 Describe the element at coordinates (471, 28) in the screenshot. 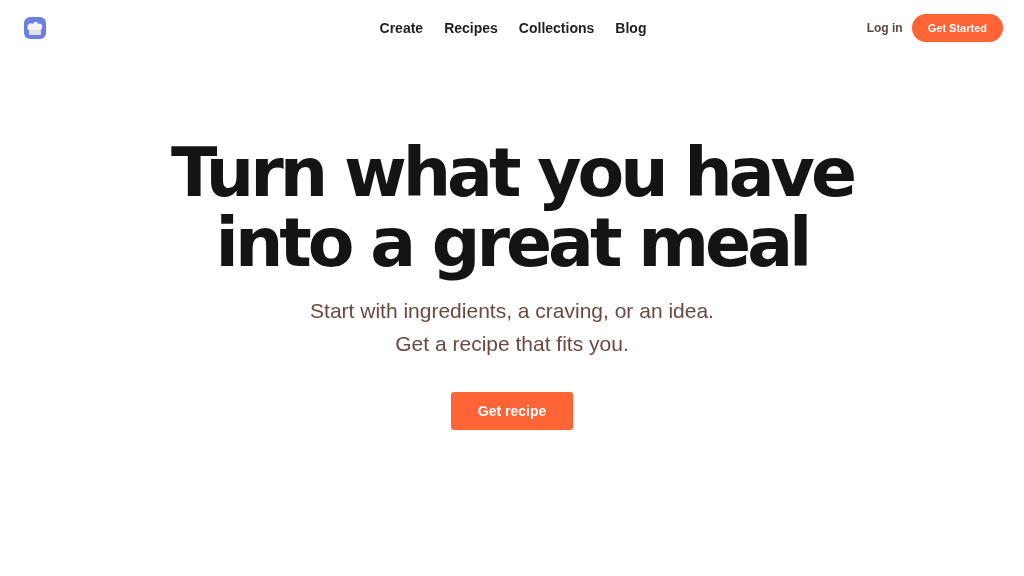

I see `nav-link: Recipes` at that location.